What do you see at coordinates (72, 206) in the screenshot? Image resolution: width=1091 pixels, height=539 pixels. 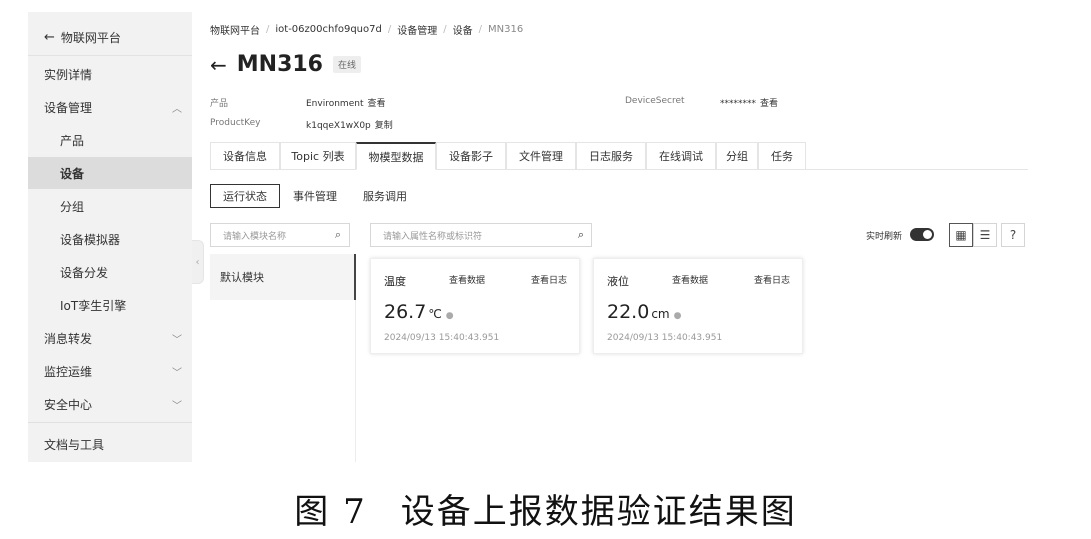 I see `sidebar-item-label: 分组` at bounding box center [72, 206].